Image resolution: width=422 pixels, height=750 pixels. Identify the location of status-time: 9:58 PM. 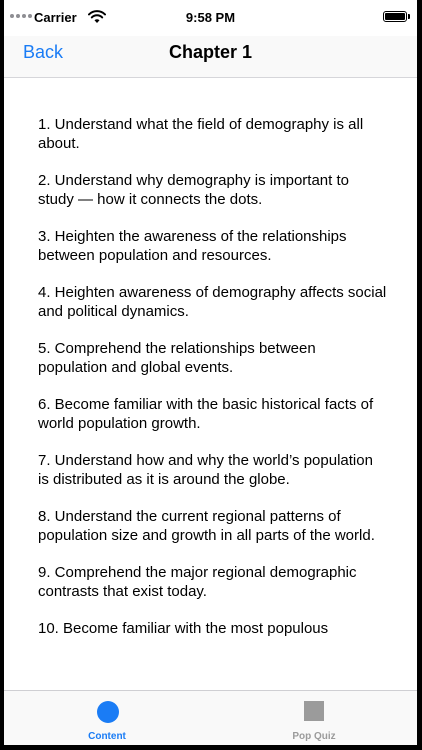
(210, 17).